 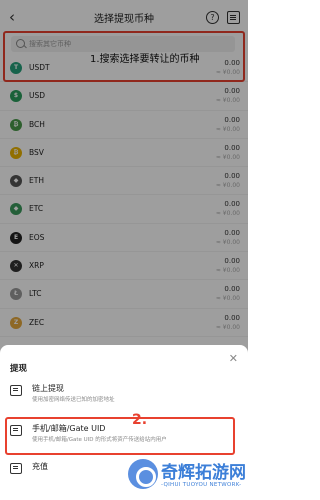 I want to click on sheet-title: 提现, so click(x=19, y=369).